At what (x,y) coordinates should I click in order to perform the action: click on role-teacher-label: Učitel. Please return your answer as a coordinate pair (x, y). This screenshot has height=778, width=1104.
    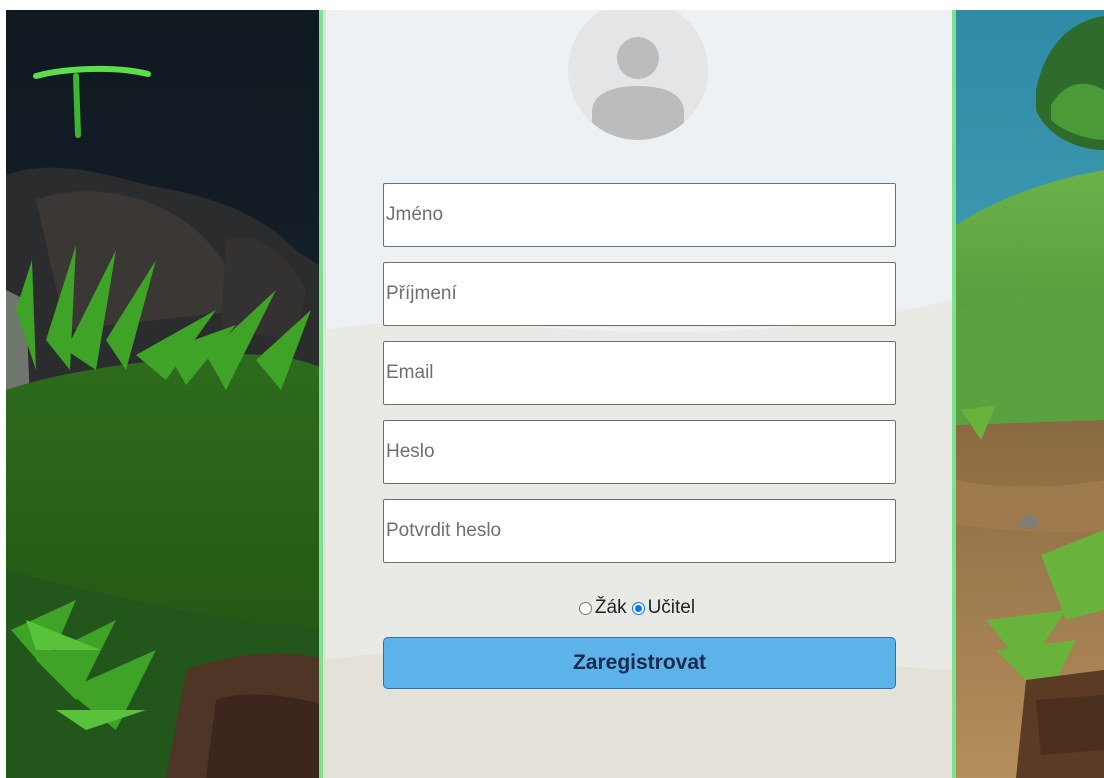
    Looking at the image, I should click on (672, 608).